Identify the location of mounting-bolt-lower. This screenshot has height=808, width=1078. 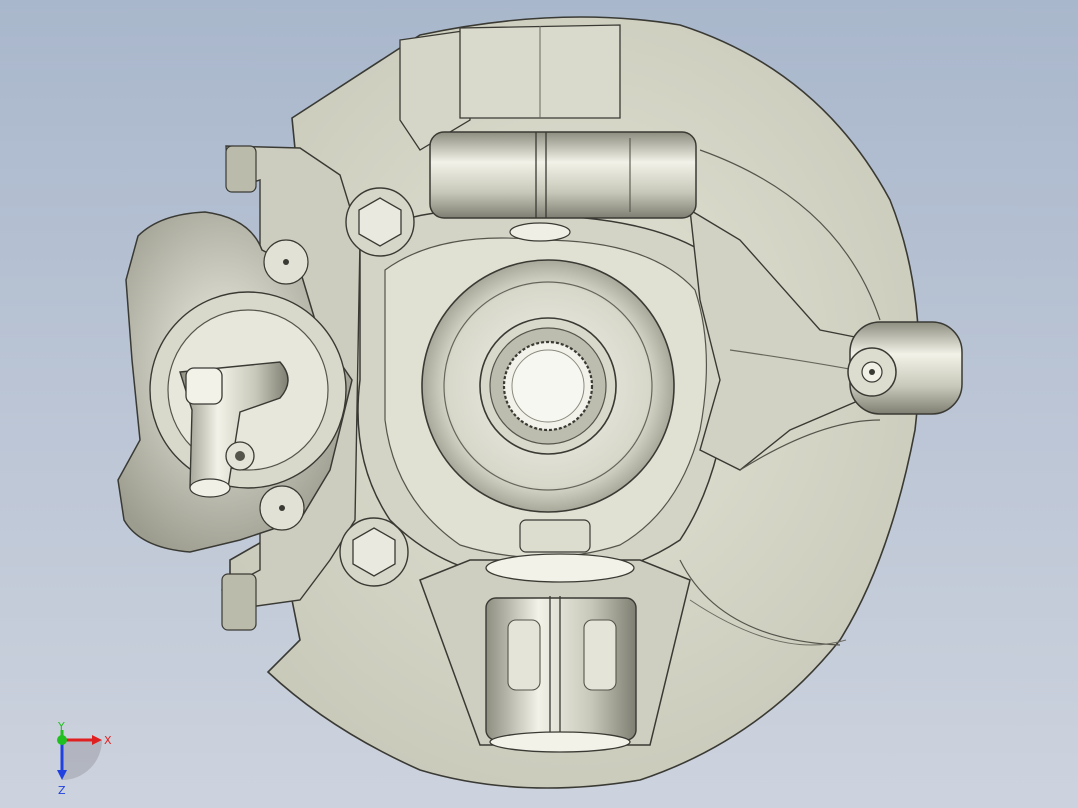
(374, 552).